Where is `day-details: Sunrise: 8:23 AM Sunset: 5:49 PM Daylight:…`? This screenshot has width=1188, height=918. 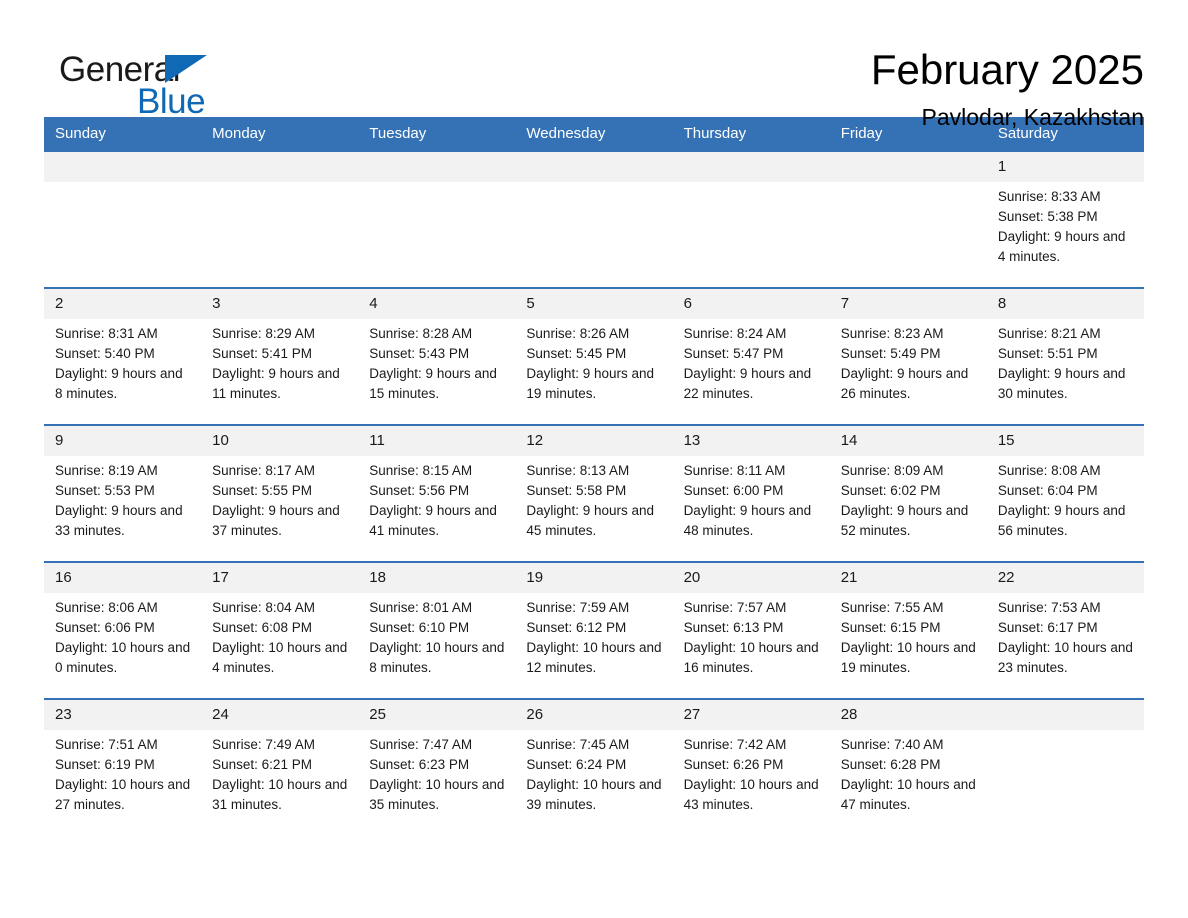
day-details: Sunrise: 8:23 AM Sunset: 5:49 PM Daylight:… is located at coordinates (908, 361).